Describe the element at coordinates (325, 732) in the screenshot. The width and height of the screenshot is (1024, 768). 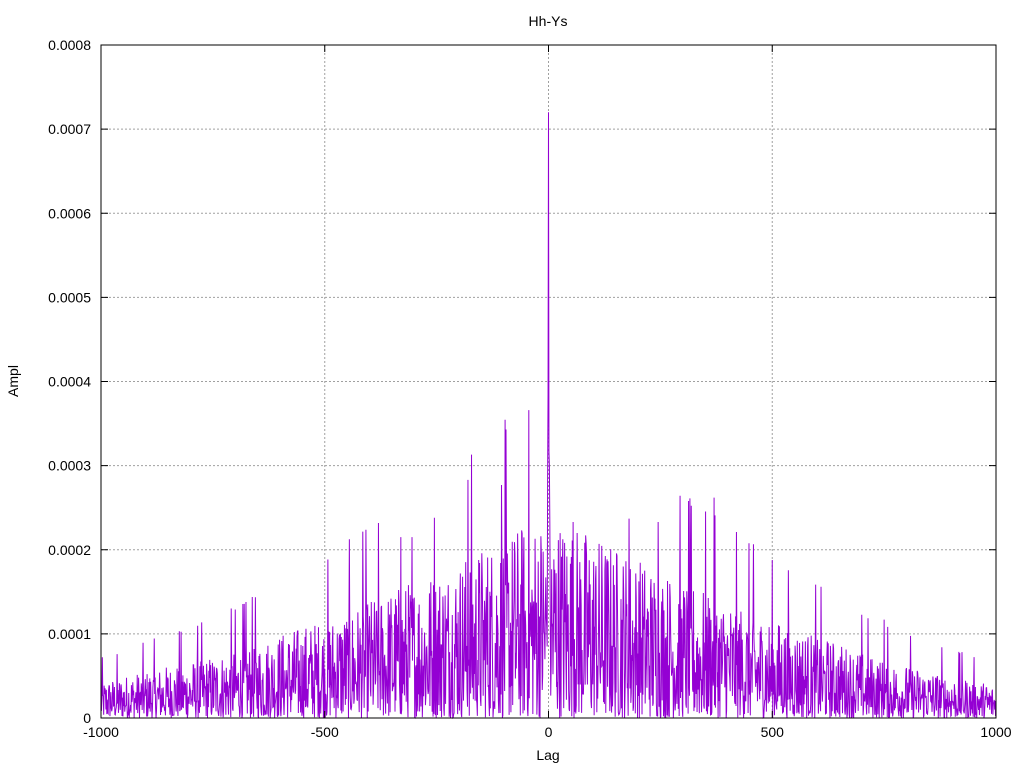
I see `x-tick-label: -500` at that location.